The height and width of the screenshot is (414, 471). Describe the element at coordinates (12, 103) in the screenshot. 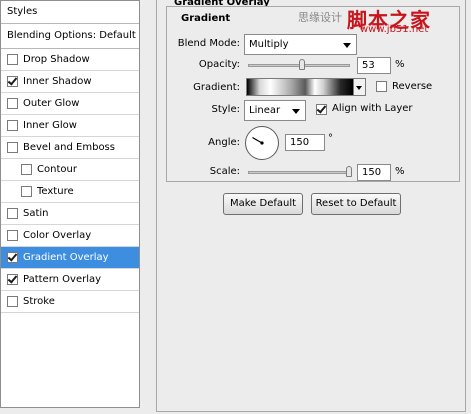

I see `outer-glow-checkbox` at that location.